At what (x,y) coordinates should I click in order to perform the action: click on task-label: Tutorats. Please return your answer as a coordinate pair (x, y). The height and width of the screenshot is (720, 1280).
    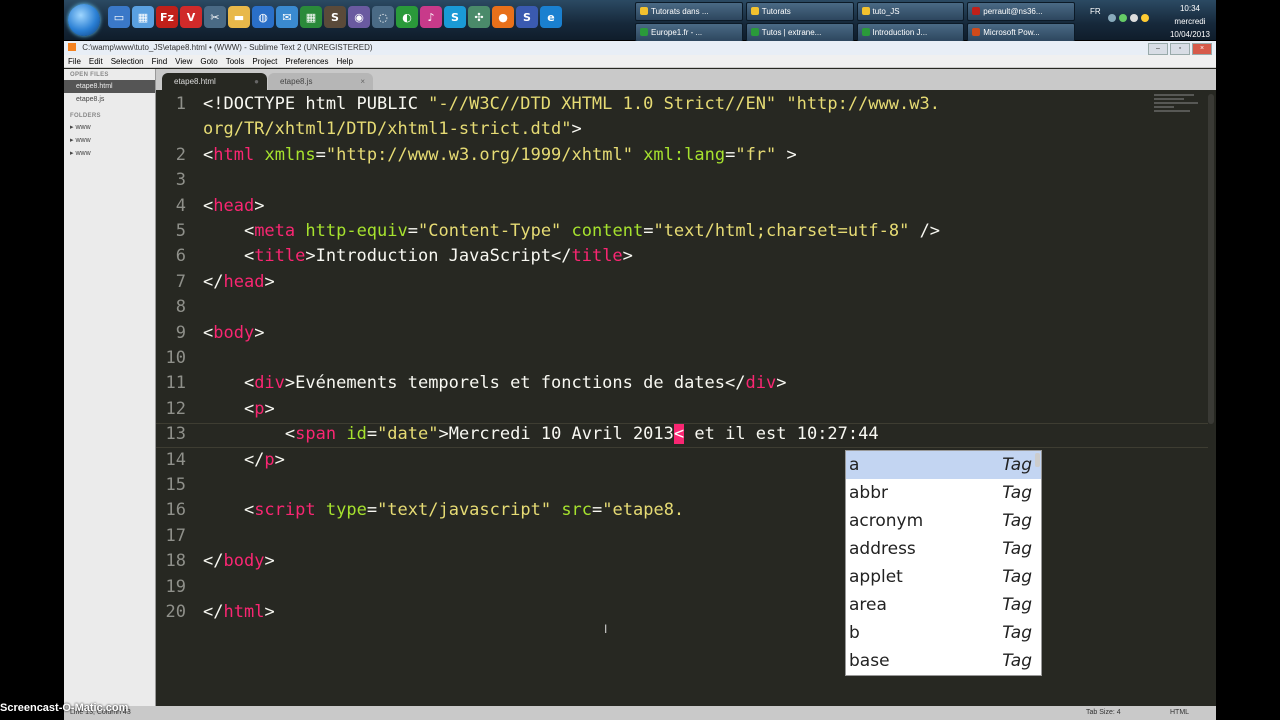
    Looking at the image, I should click on (776, 11).